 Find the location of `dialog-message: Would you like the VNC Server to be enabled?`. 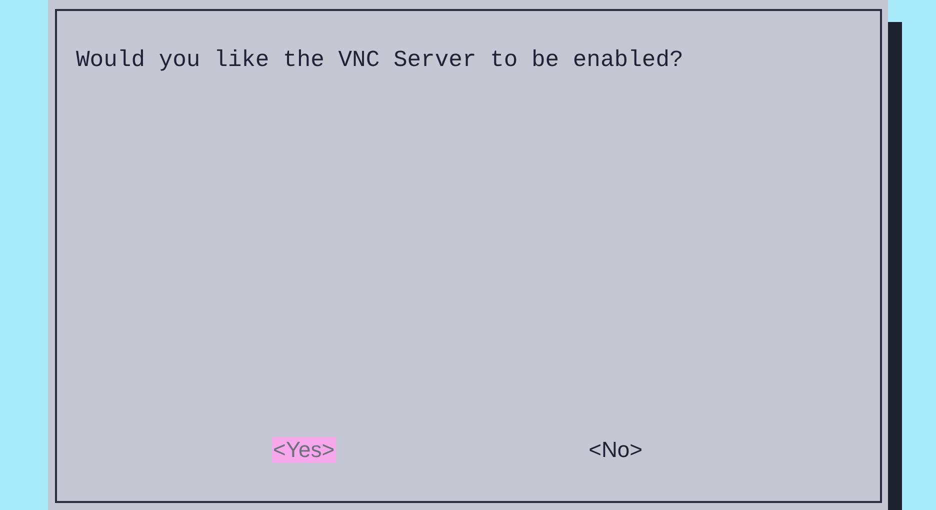

dialog-message: Would you like the VNC Server to be enabled? is located at coordinates (380, 60).